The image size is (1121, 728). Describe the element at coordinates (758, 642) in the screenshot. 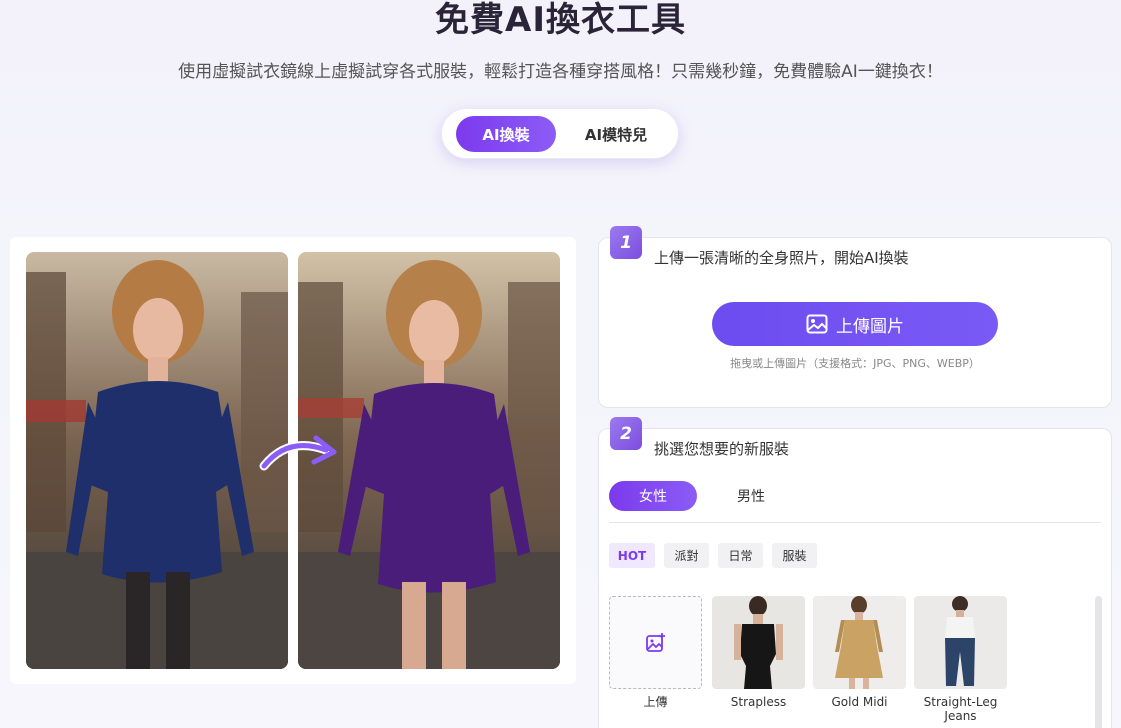

I see `outfit-strapless-tile` at that location.